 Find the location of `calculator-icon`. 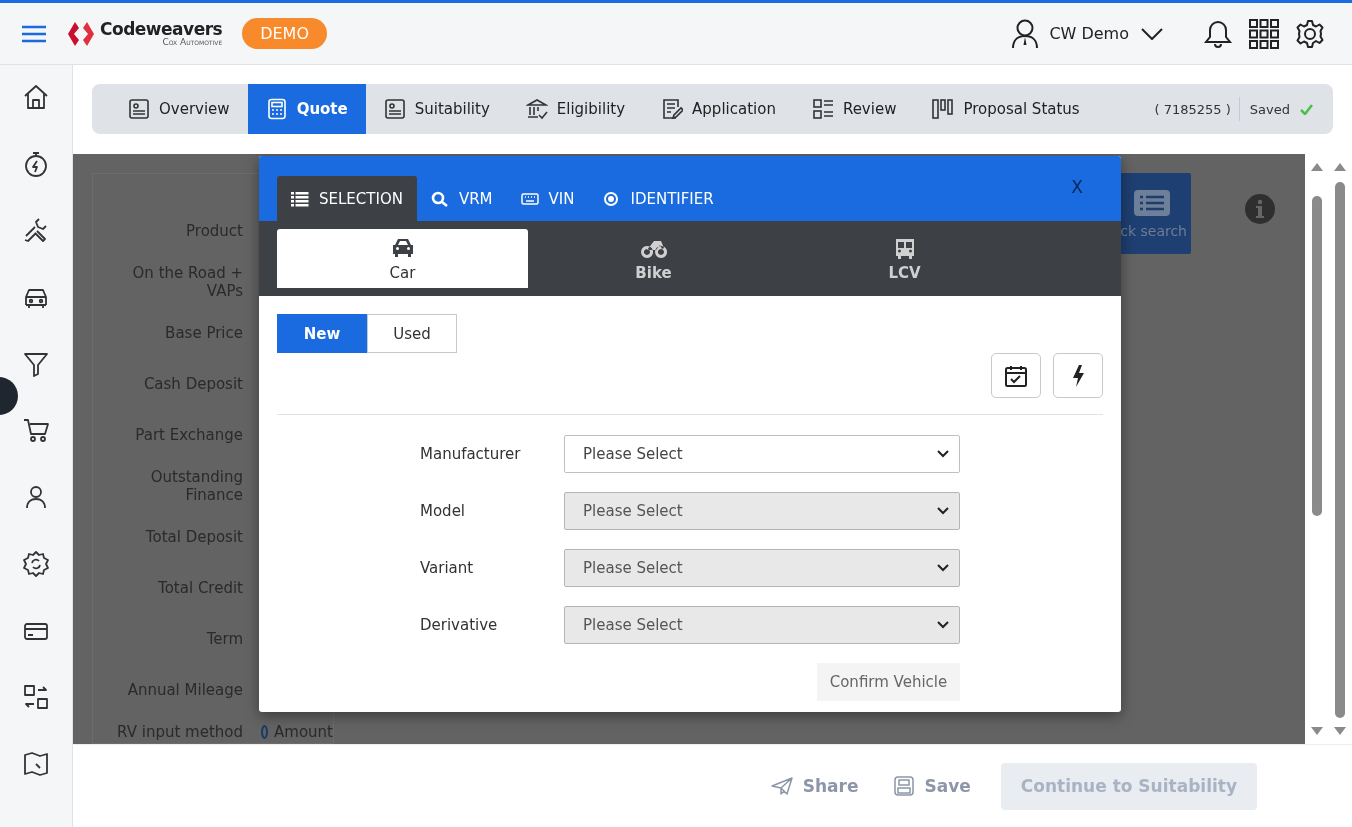

calculator-icon is located at coordinates (276, 109).